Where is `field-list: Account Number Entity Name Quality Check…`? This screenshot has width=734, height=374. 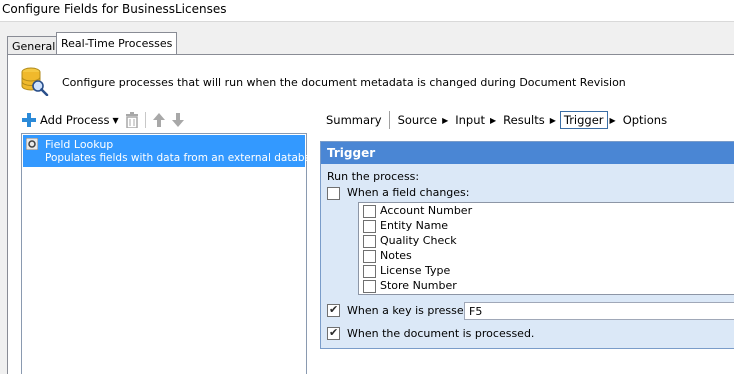 field-list: Account Number Entity Name Quality Check… is located at coordinates (546, 248).